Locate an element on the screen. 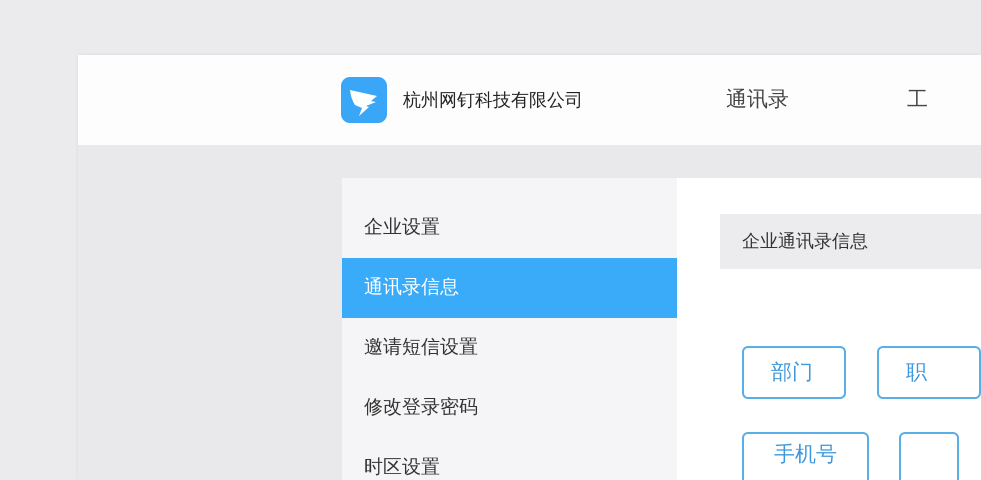 The height and width of the screenshot is (480, 981). nav-link: 工 is located at coordinates (917, 100).